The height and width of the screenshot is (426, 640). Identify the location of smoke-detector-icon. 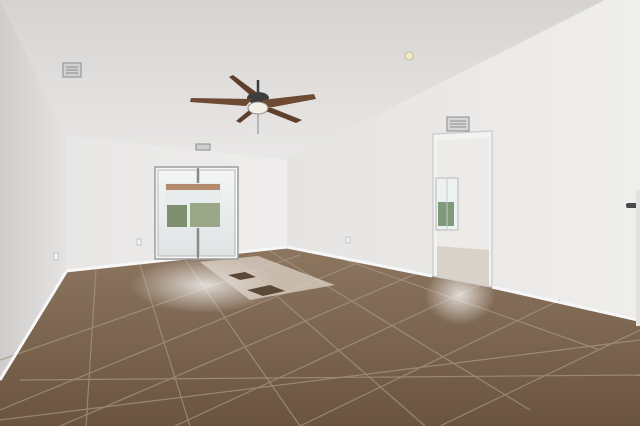
(409, 56).